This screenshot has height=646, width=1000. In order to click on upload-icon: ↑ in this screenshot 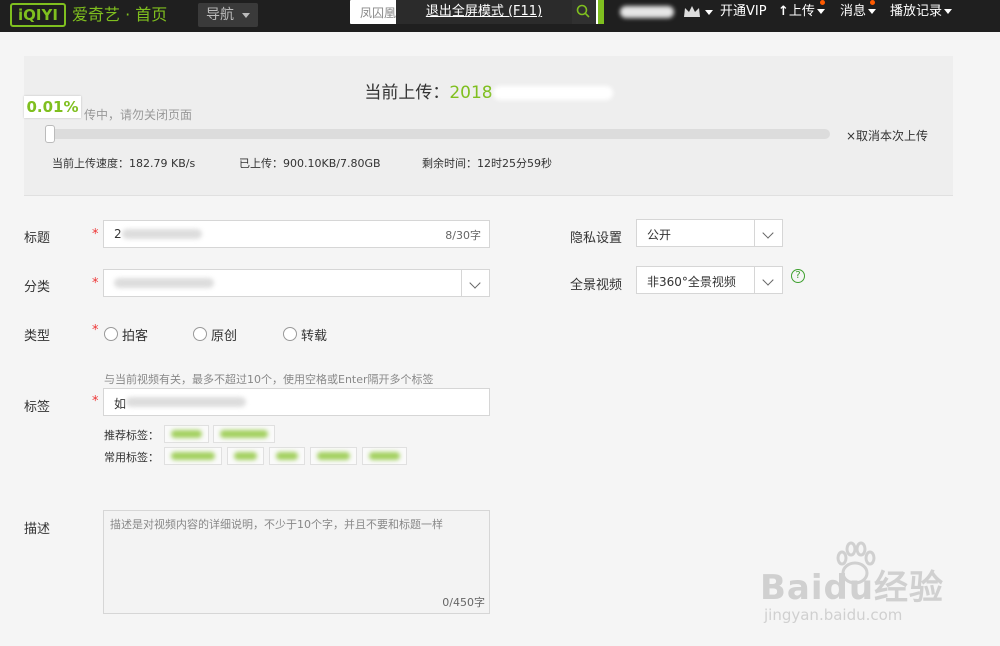, I will do `click(783, 11)`.